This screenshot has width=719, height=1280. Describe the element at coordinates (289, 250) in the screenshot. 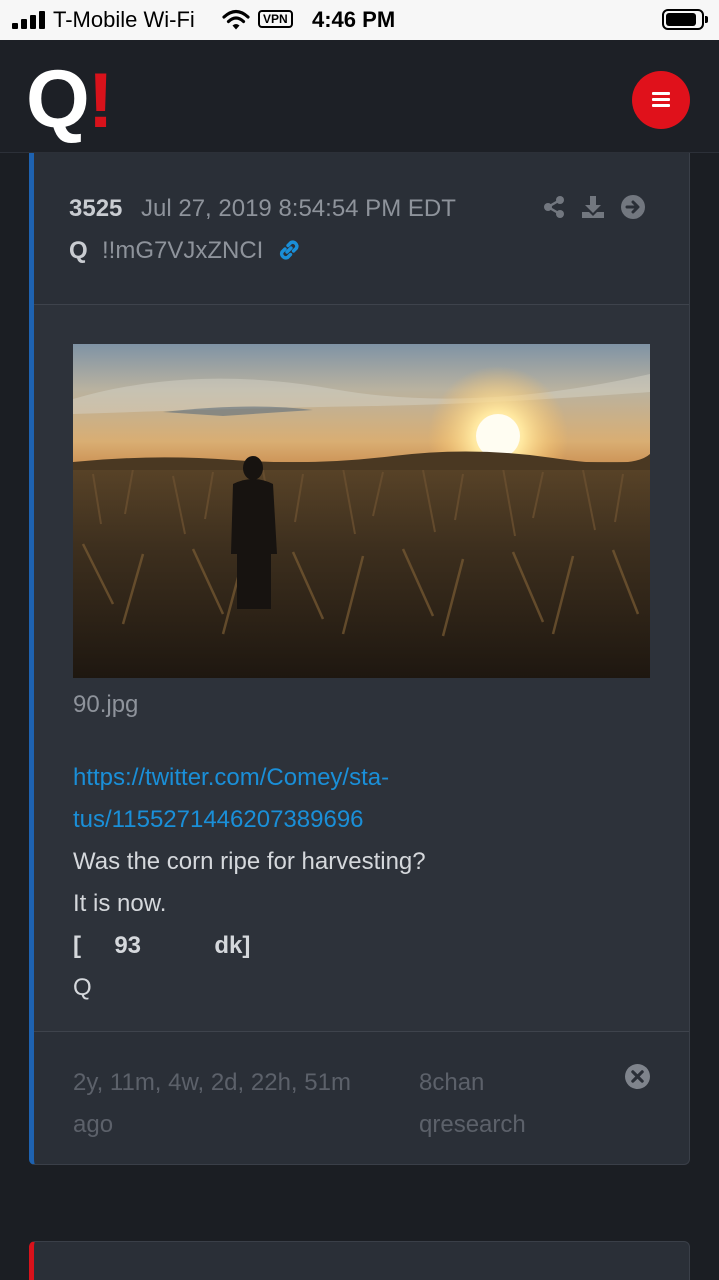

I see `link-icon` at that location.